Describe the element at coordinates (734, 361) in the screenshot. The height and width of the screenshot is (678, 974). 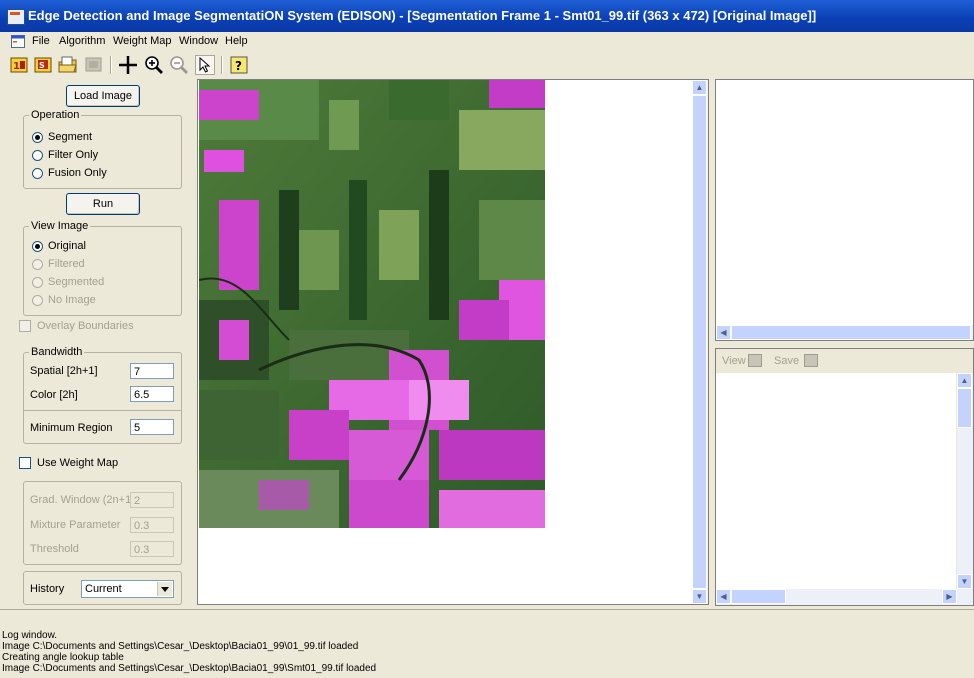
I see `view-label: View` at that location.